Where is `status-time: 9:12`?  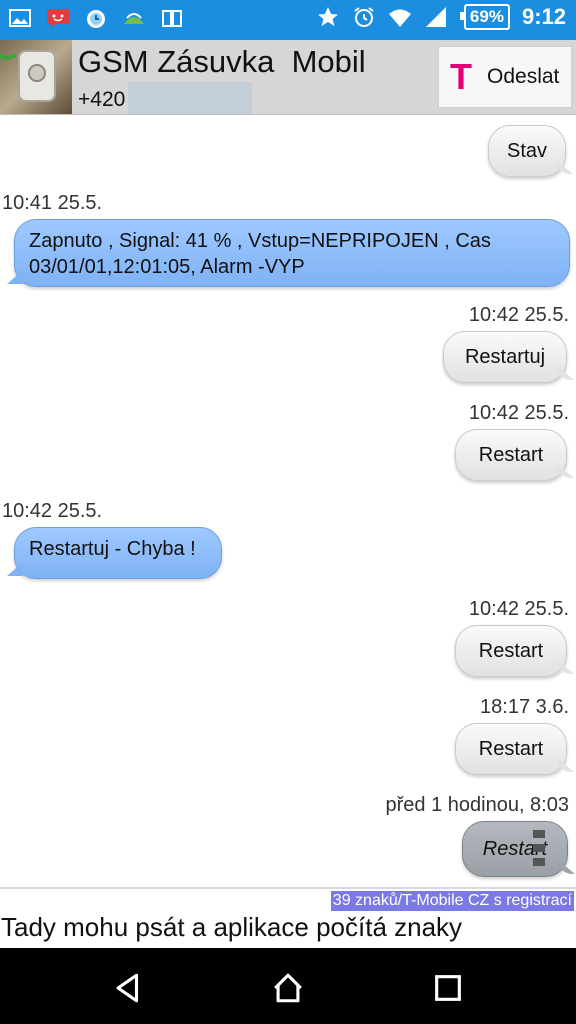
status-time: 9:12 is located at coordinates (543, 16).